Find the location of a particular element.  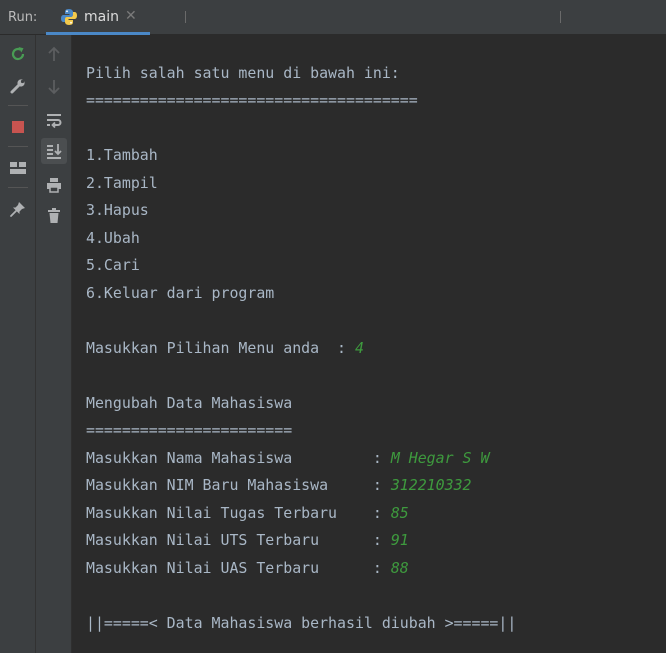

field-line-nama: Masukkan Nama Mahasiswa : M Hegar S W is located at coordinates (287, 458).